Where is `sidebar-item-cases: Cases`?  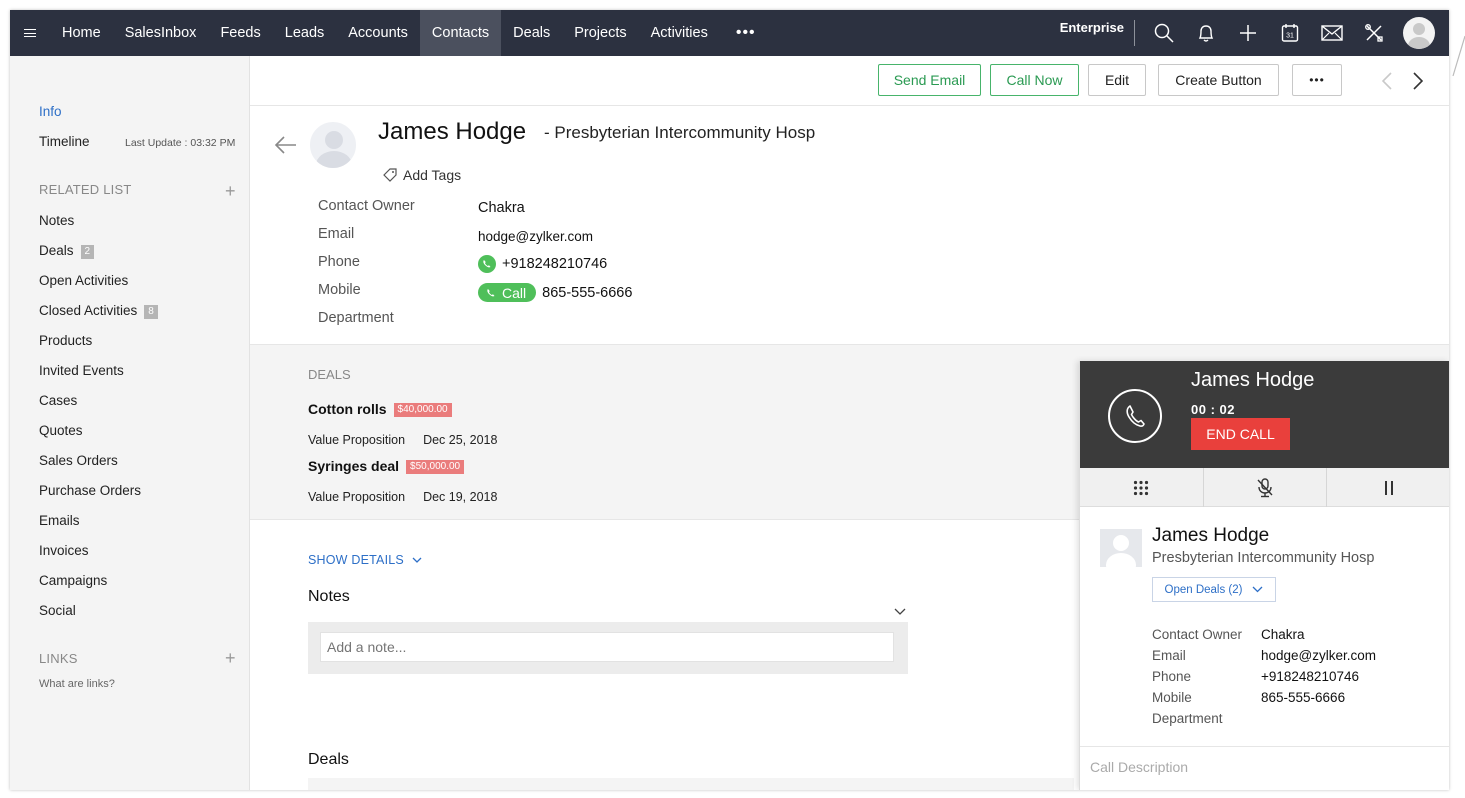 sidebar-item-cases: Cases is located at coordinates (58, 400).